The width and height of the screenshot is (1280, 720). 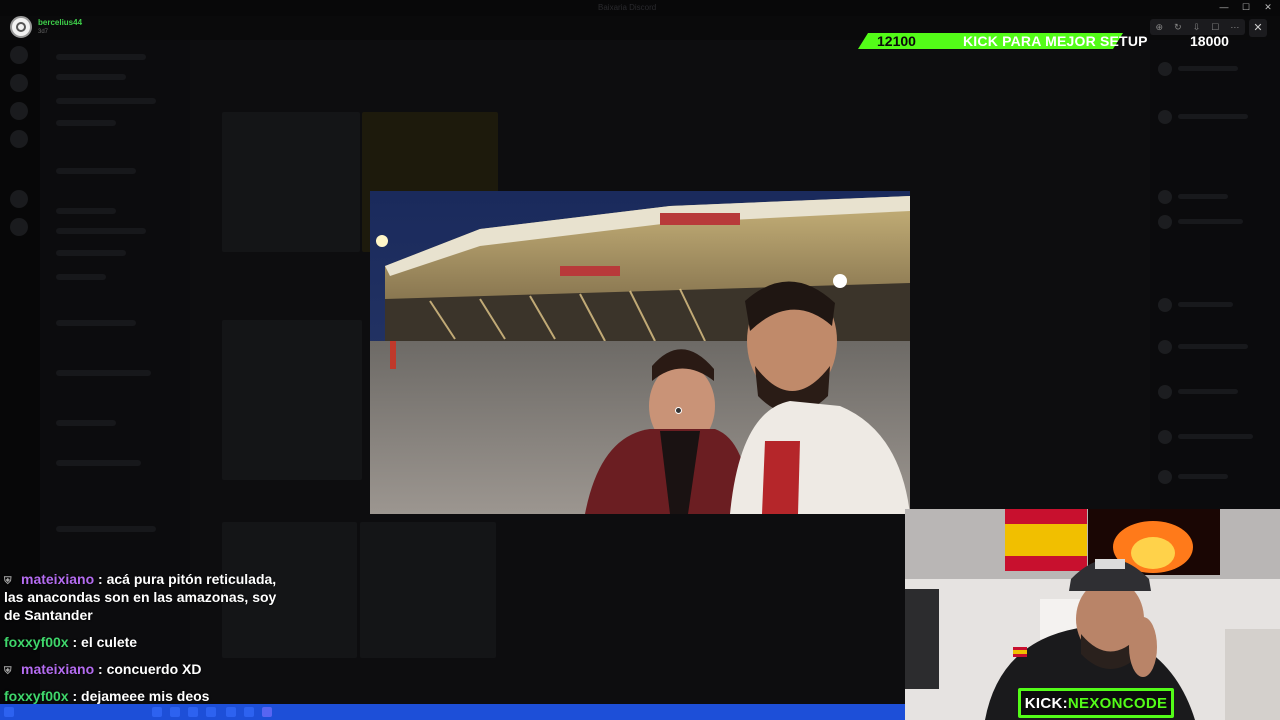 I want to click on title-bar: Baixaria Discord, so click(x=640, y=8).